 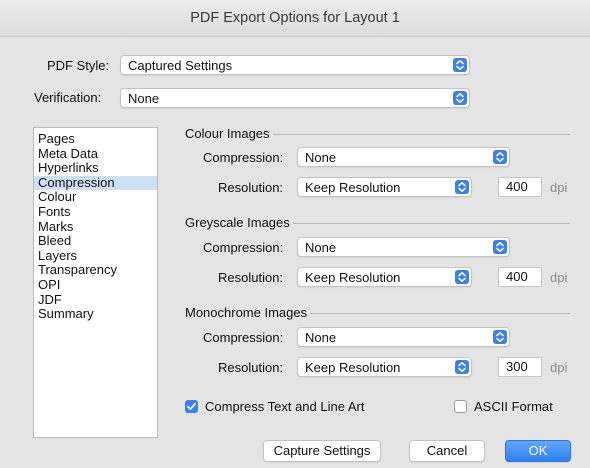 I want to click on colour-resolution-select: Keep Resolution, so click(x=384, y=187).